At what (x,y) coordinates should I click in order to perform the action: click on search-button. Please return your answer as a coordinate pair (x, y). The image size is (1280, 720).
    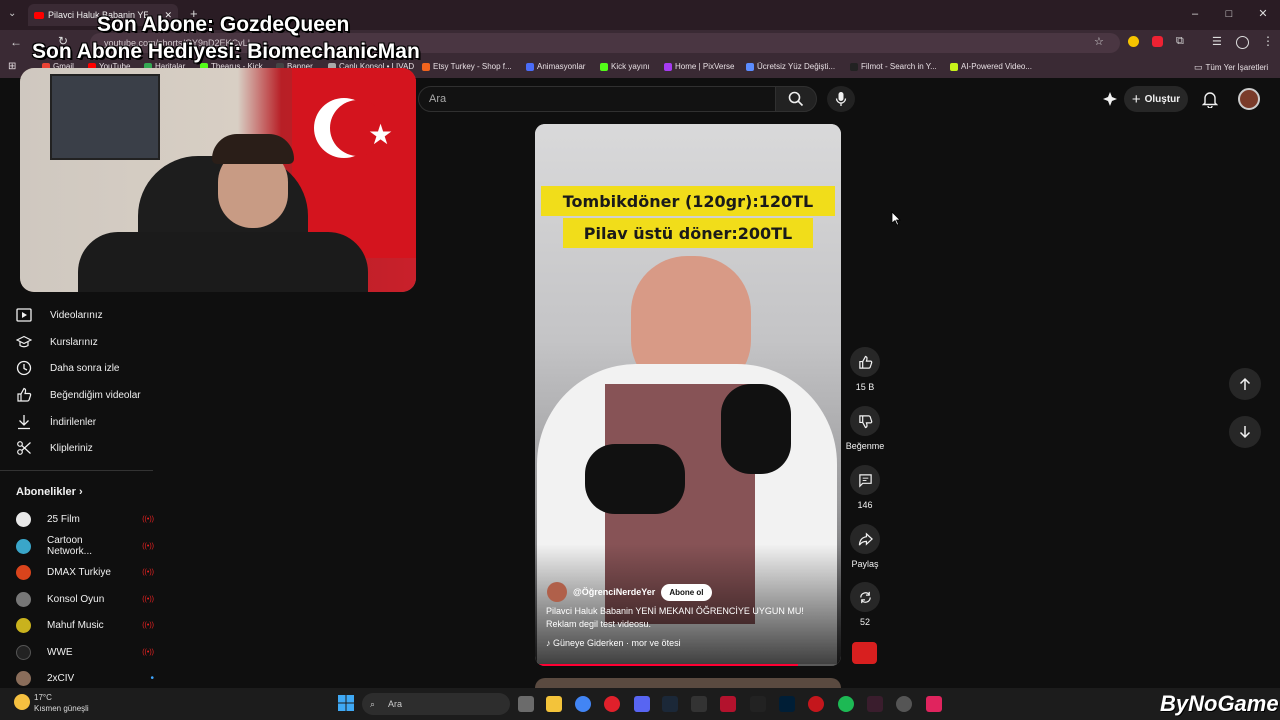
    Looking at the image, I should click on (796, 99).